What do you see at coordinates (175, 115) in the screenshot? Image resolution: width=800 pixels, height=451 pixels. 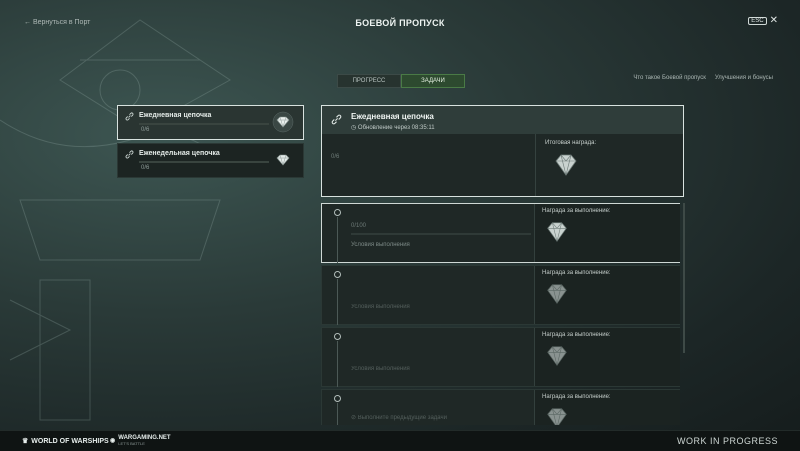 I see `chain-name: Ежедневная цепочка` at bounding box center [175, 115].